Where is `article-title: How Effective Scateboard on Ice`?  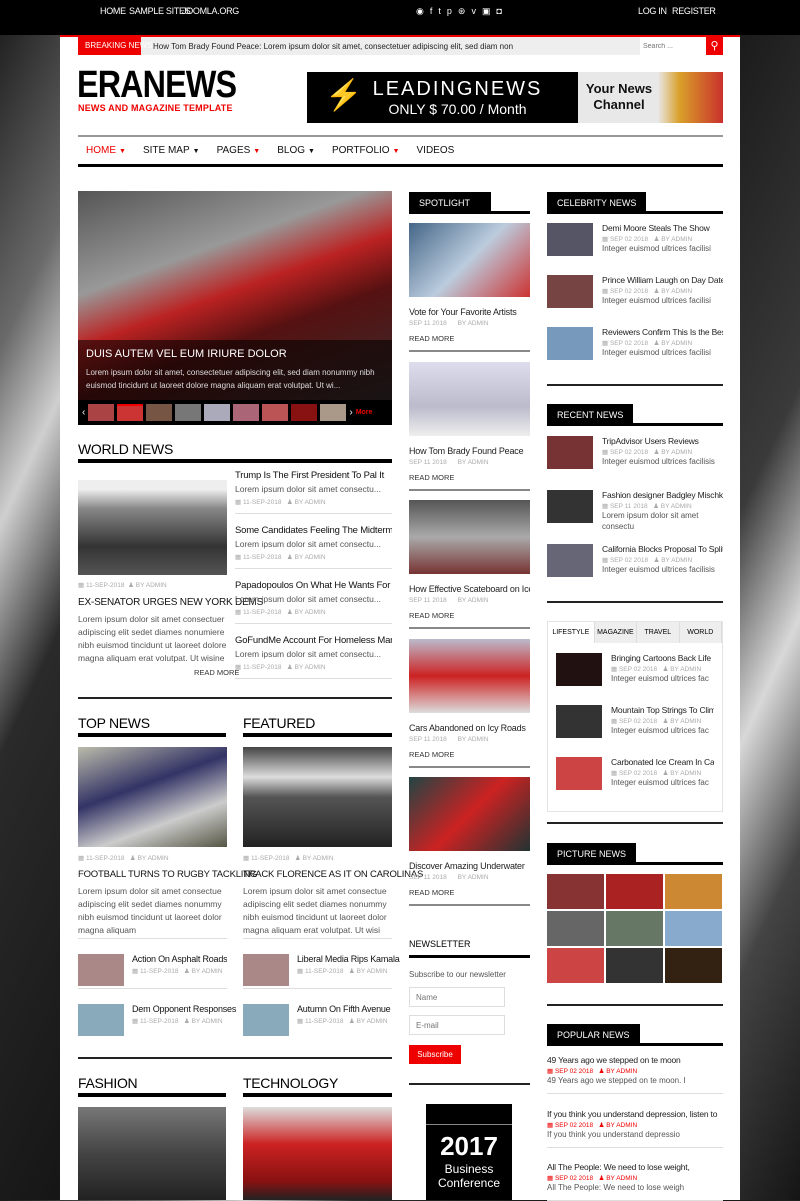
article-title: How Effective Scateboard on Ice is located at coordinates (469, 589).